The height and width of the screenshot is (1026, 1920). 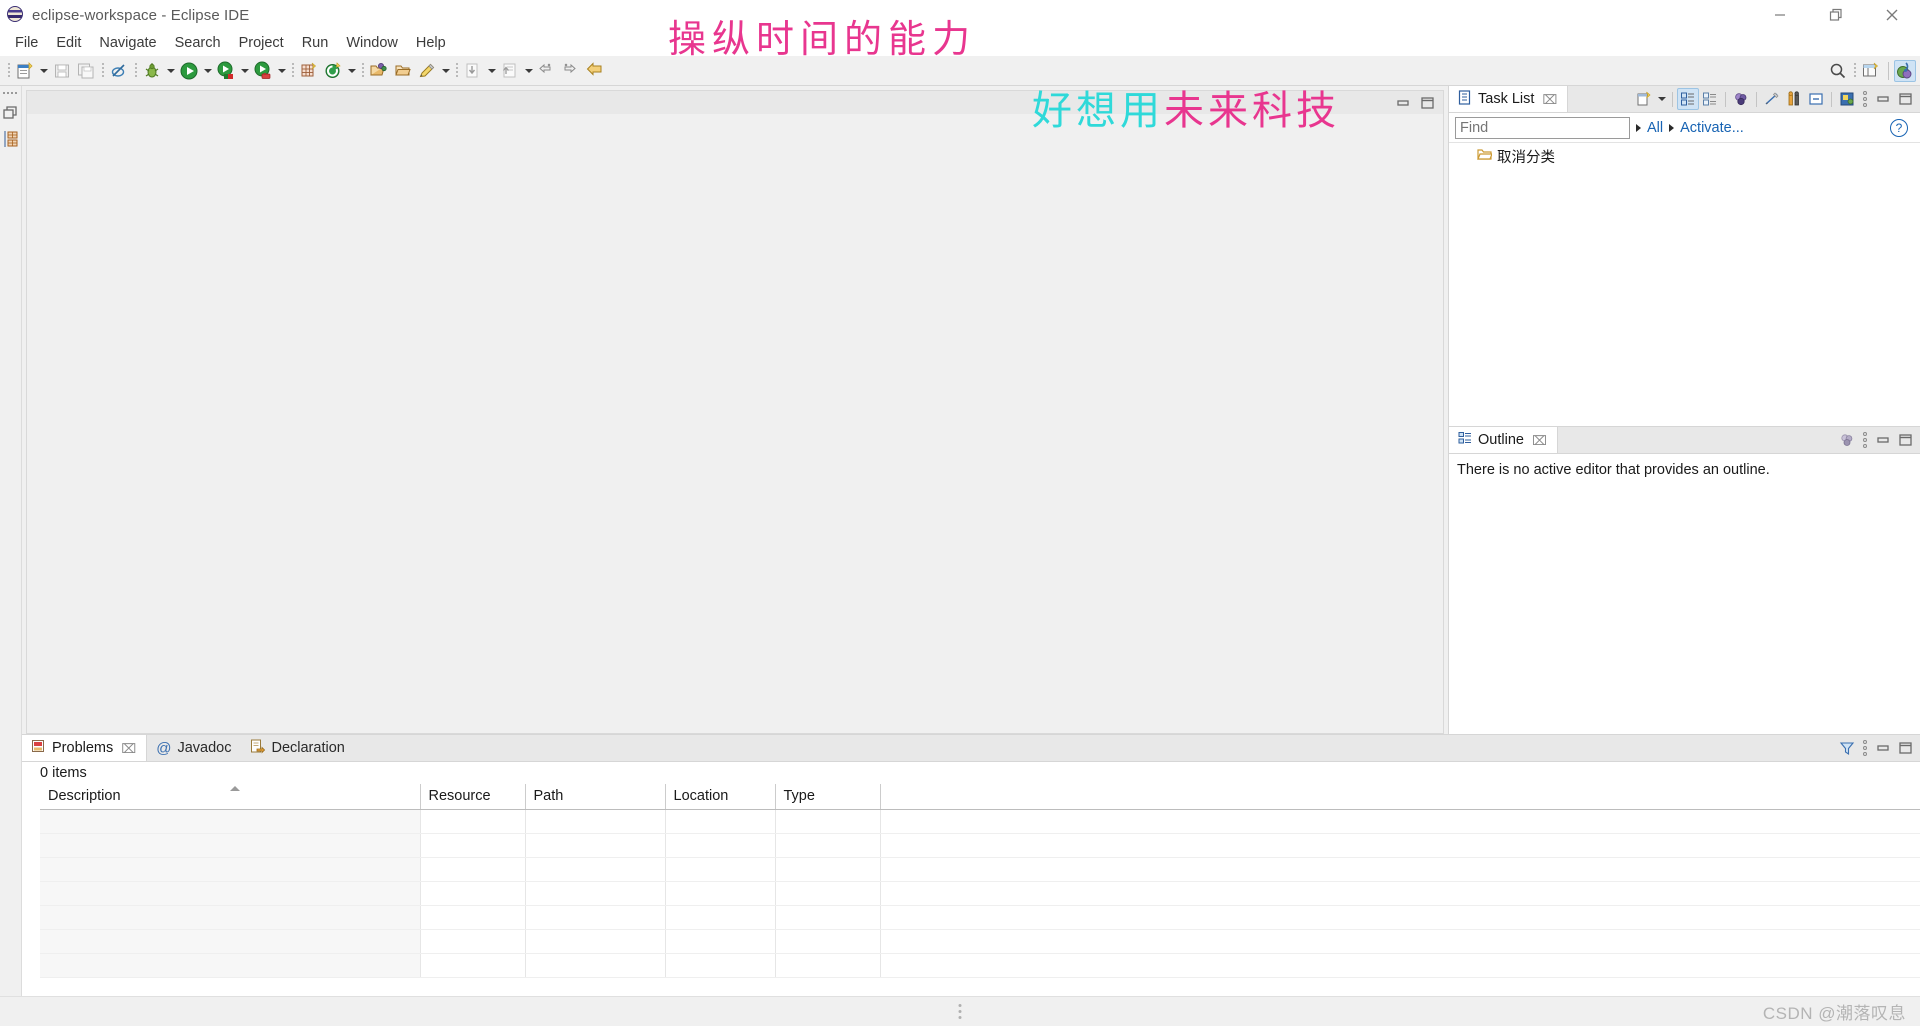 I want to click on column-header-path: Path, so click(x=595, y=797).